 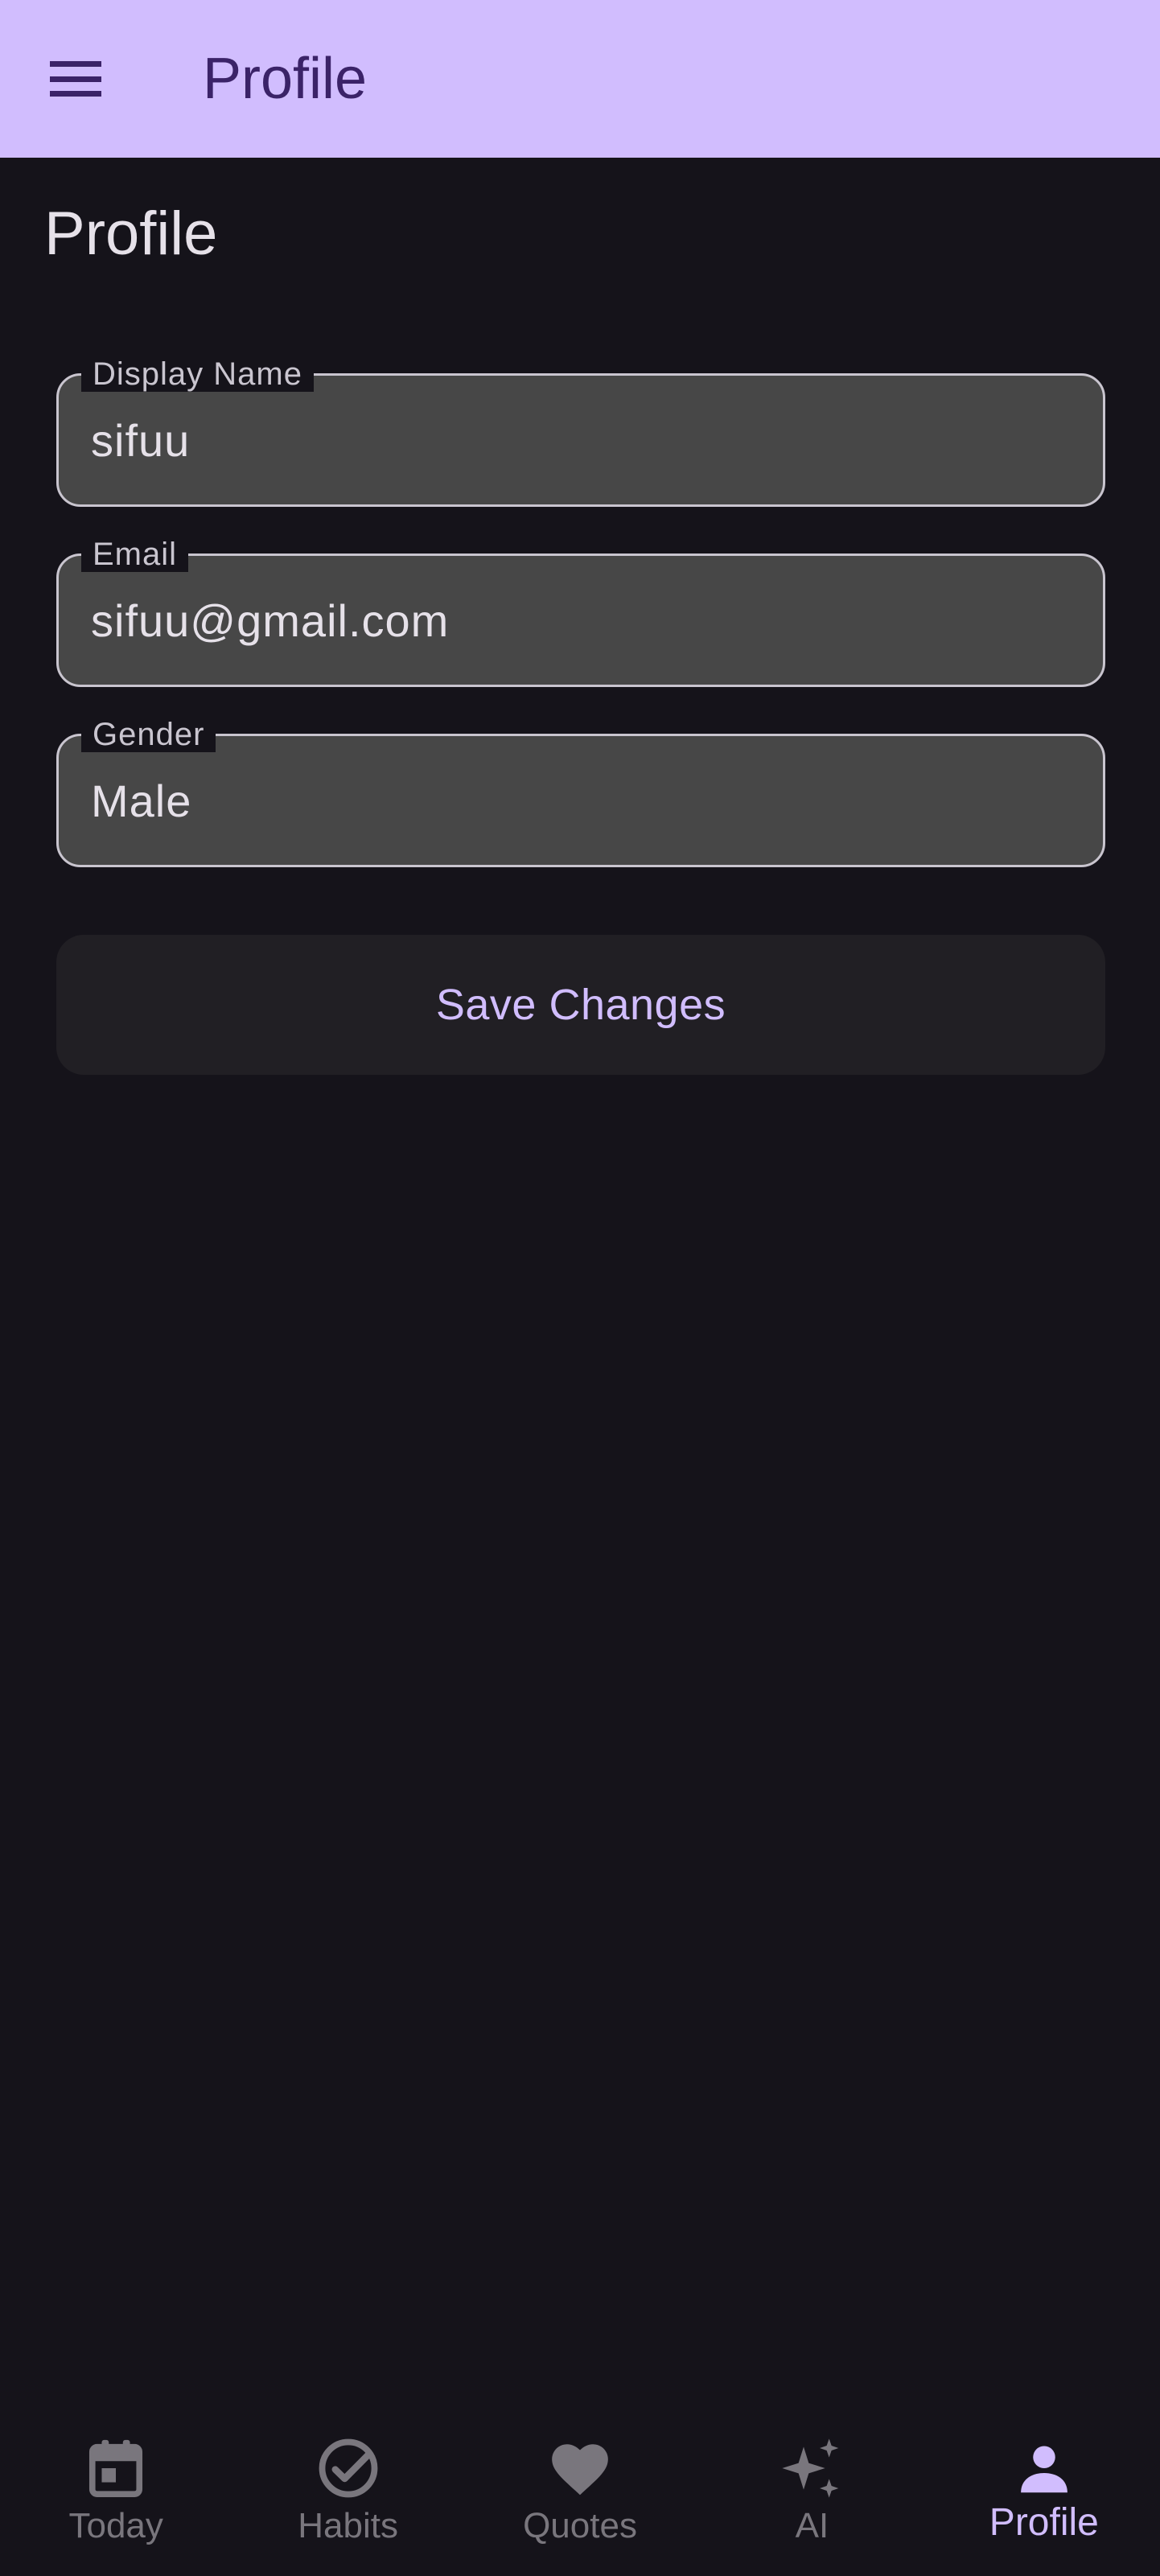 I want to click on nav-item-today: Today, so click(x=116, y=2490).